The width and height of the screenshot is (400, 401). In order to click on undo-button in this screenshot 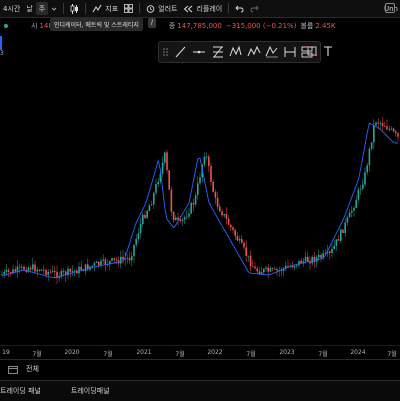, I will do `click(239, 8)`.